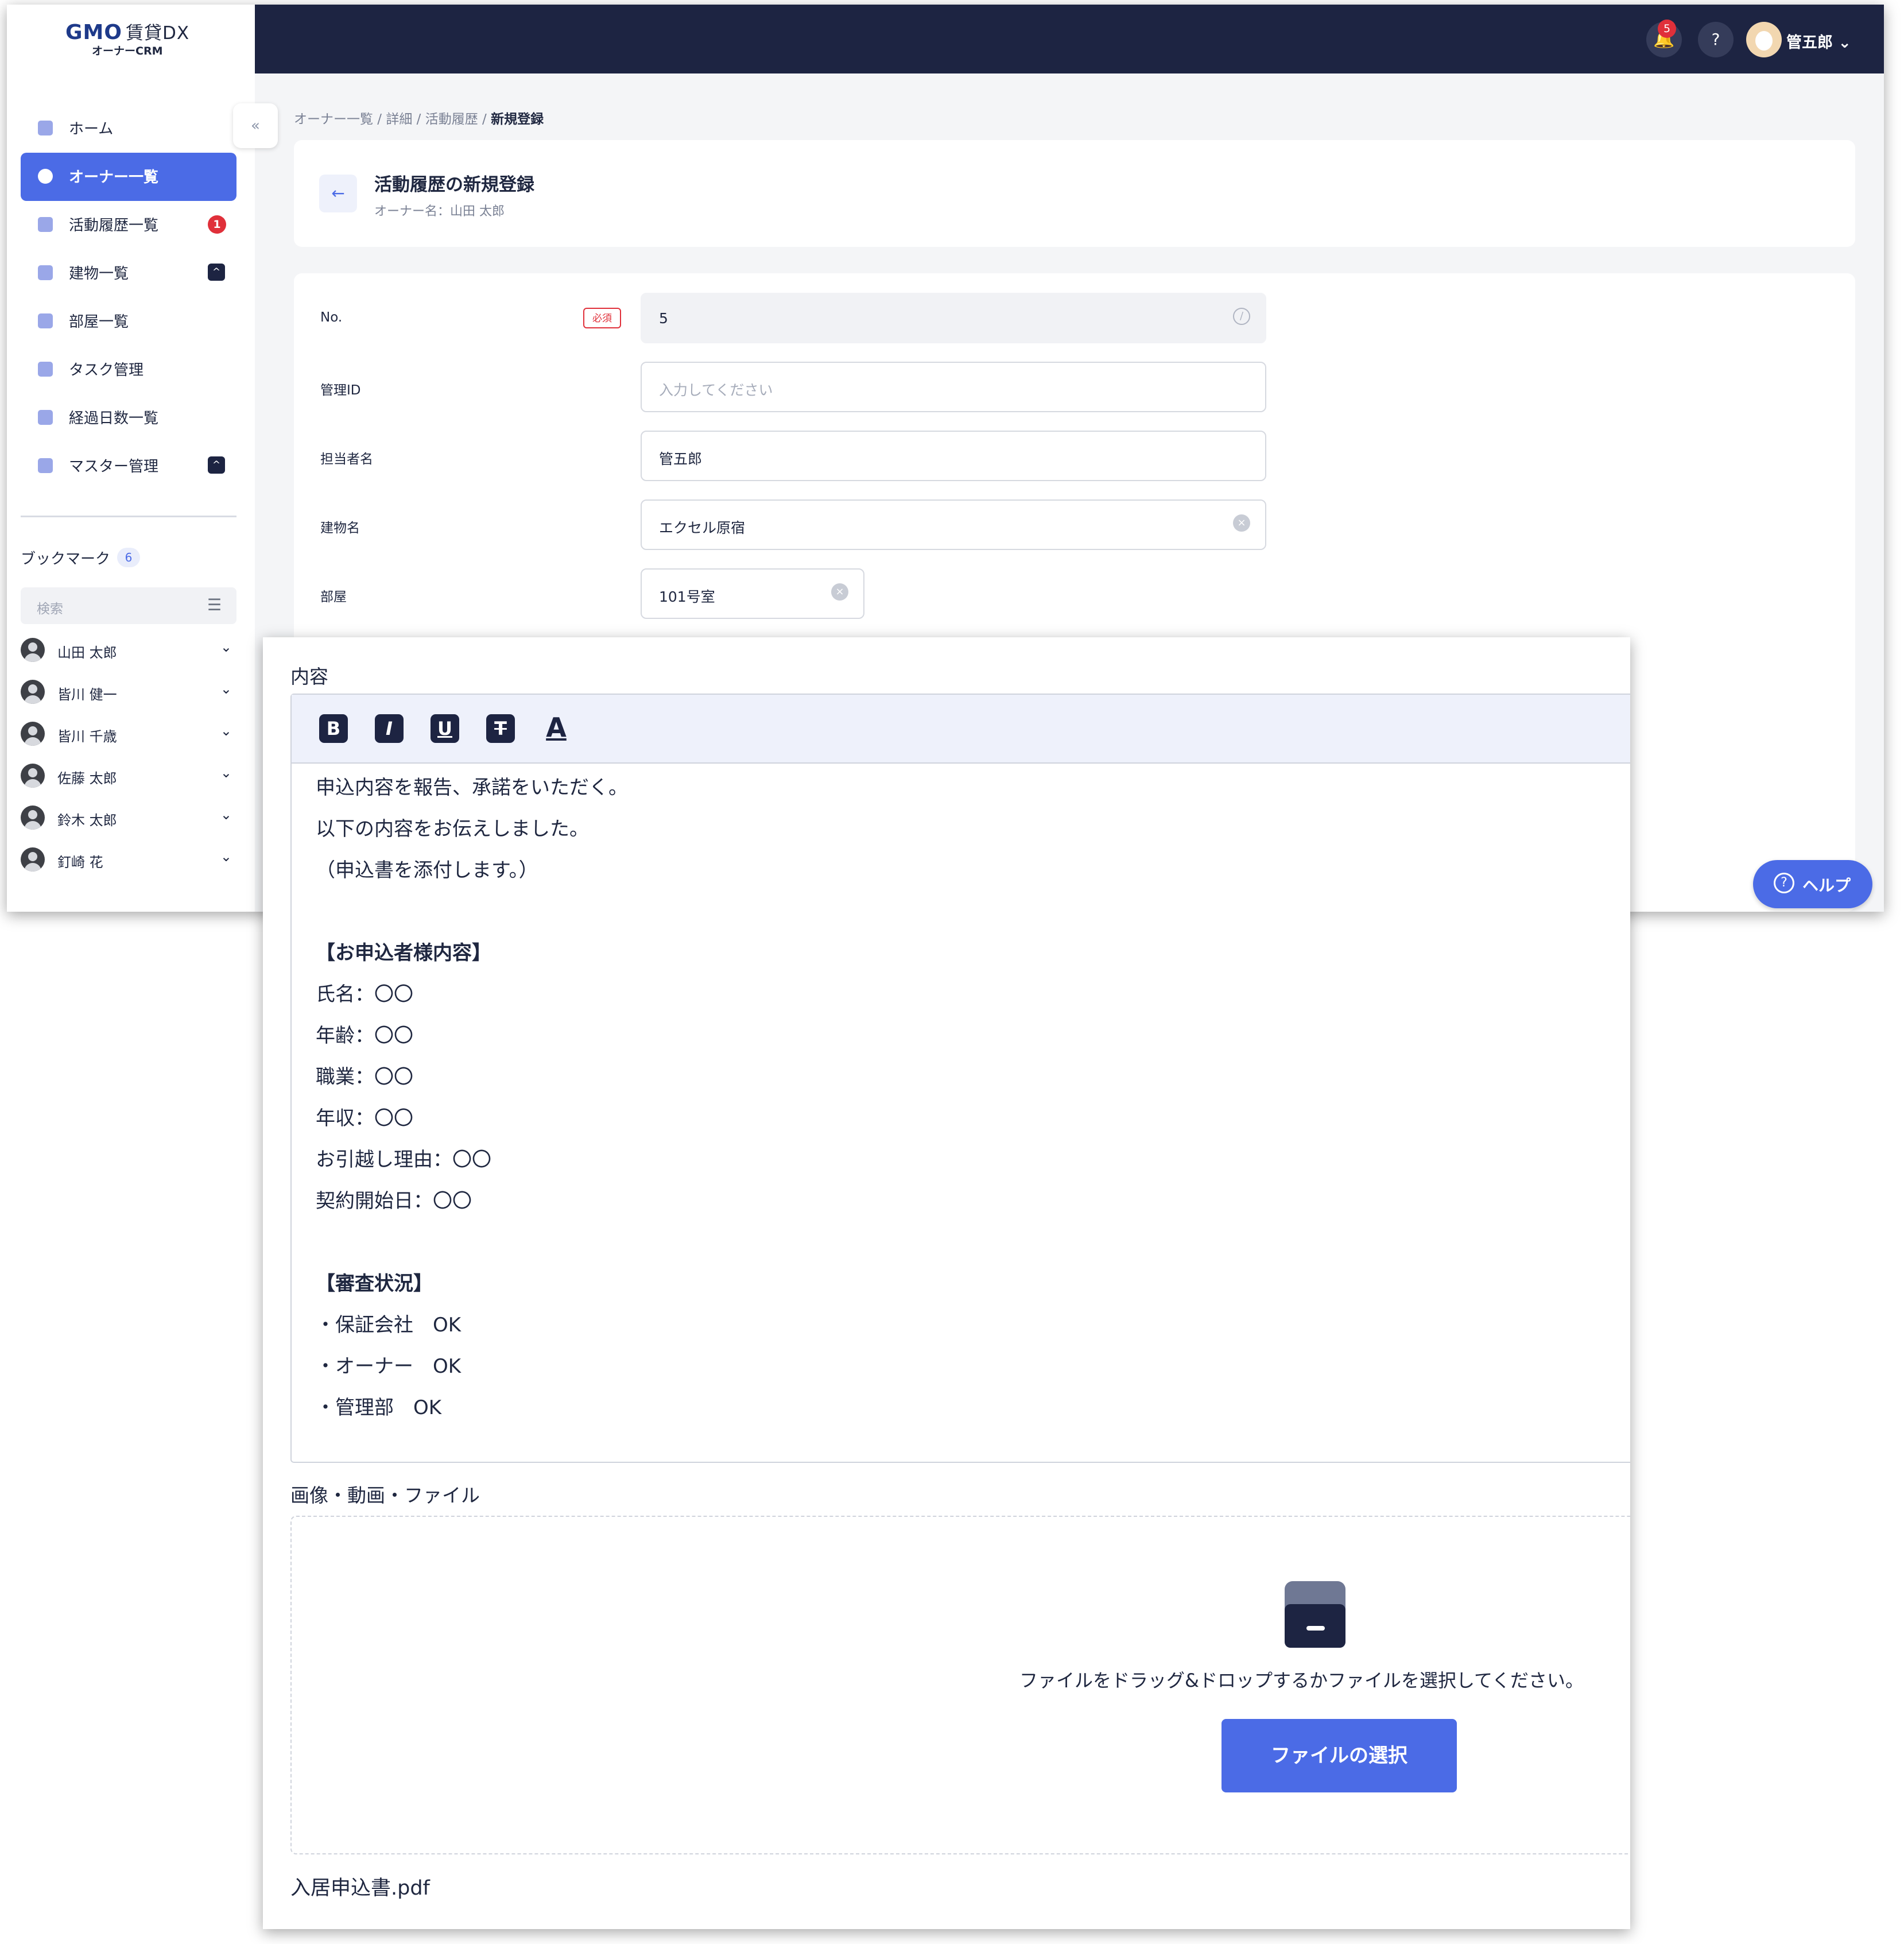 Image resolution: width=1904 pixels, height=1944 pixels. What do you see at coordinates (556, 728) in the screenshot?
I see `font-color-icon: A` at bounding box center [556, 728].